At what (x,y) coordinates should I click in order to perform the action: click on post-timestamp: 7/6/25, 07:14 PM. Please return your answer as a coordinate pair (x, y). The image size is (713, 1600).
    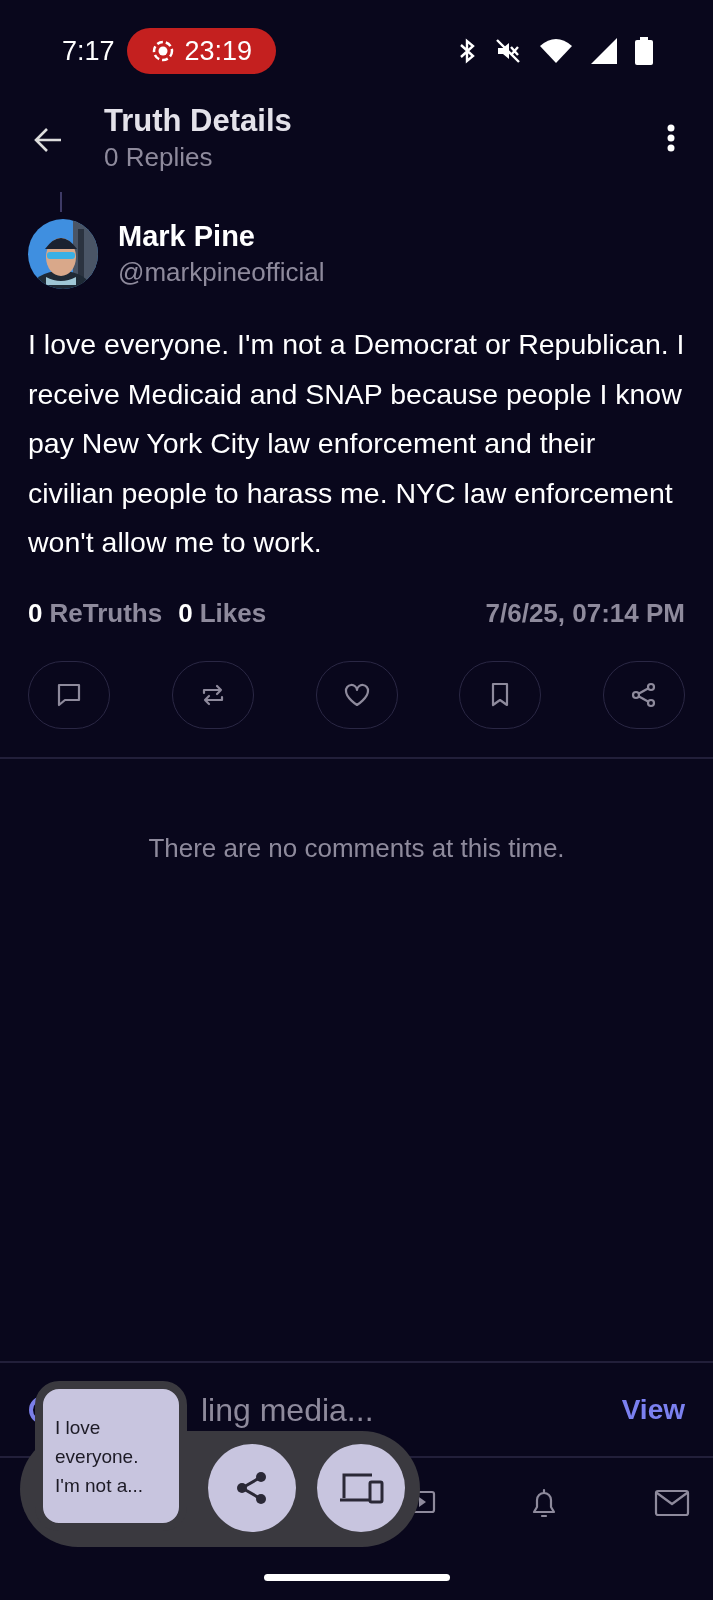
    Looking at the image, I should click on (585, 613).